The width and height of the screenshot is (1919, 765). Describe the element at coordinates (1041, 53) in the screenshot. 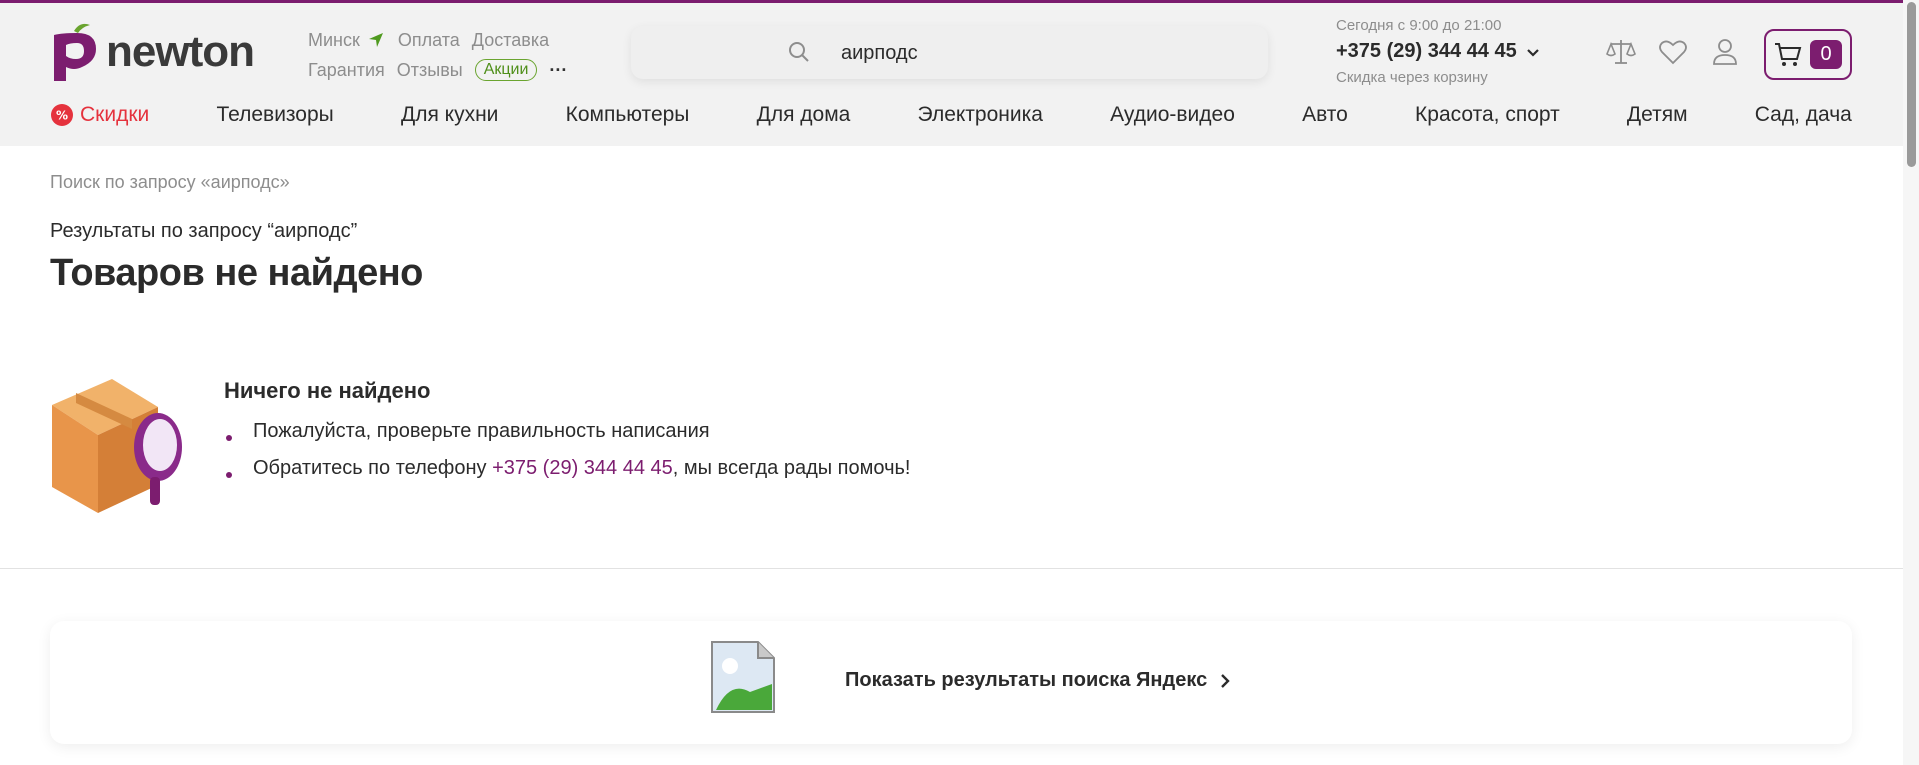

I see `search-input` at that location.